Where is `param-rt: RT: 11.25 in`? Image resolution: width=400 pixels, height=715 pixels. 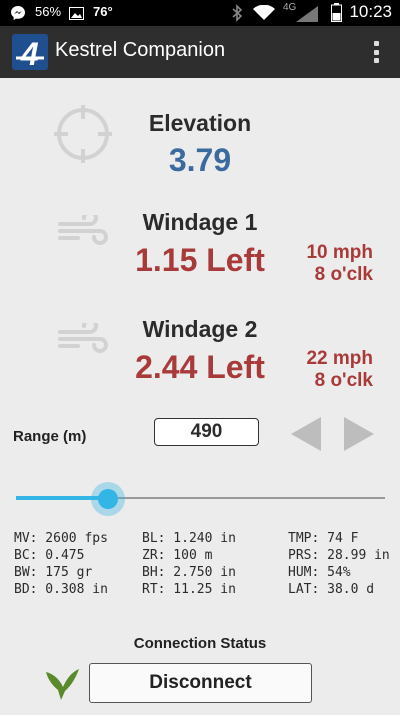 param-rt: RT: 11.25 in is located at coordinates (189, 589).